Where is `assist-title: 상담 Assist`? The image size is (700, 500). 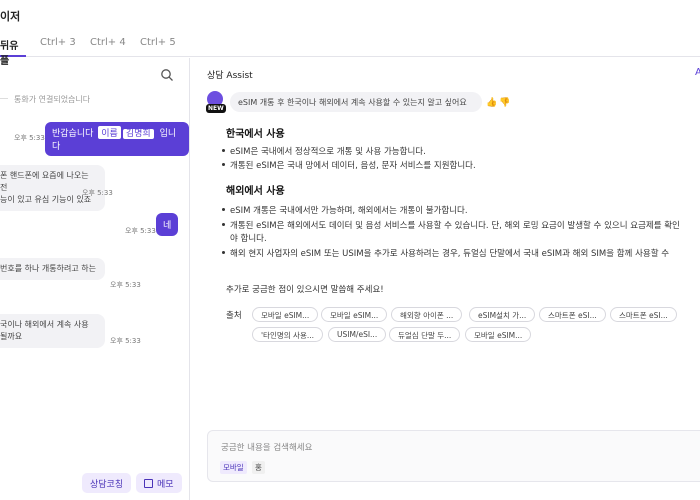 assist-title: 상담 Assist is located at coordinates (230, 76).